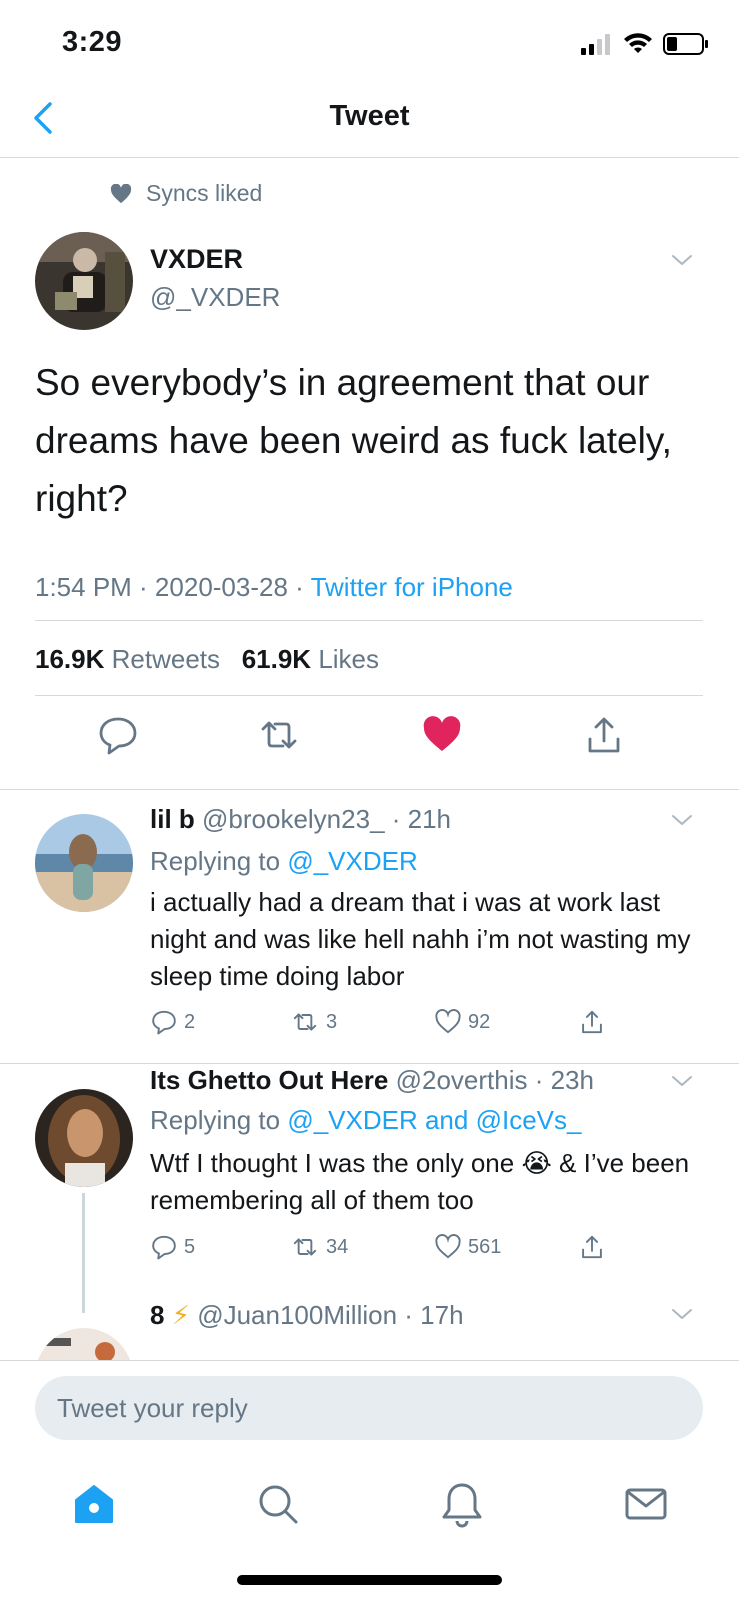 Image resolution: width=739 pixels, height=1600 pixels. What do you see at coordinates (94, 1504) in the screenshot?
I see `home-icon` at bounding box center [94, 1504].